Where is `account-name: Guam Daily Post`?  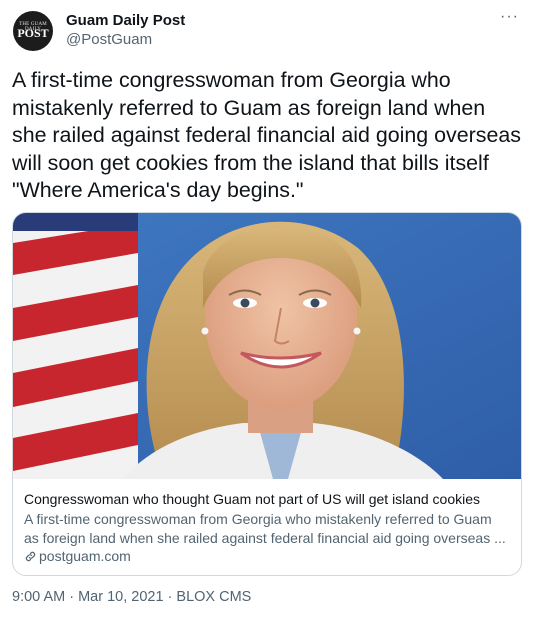 account-name: Guam Daily Post is located at coordinates (125, 20).